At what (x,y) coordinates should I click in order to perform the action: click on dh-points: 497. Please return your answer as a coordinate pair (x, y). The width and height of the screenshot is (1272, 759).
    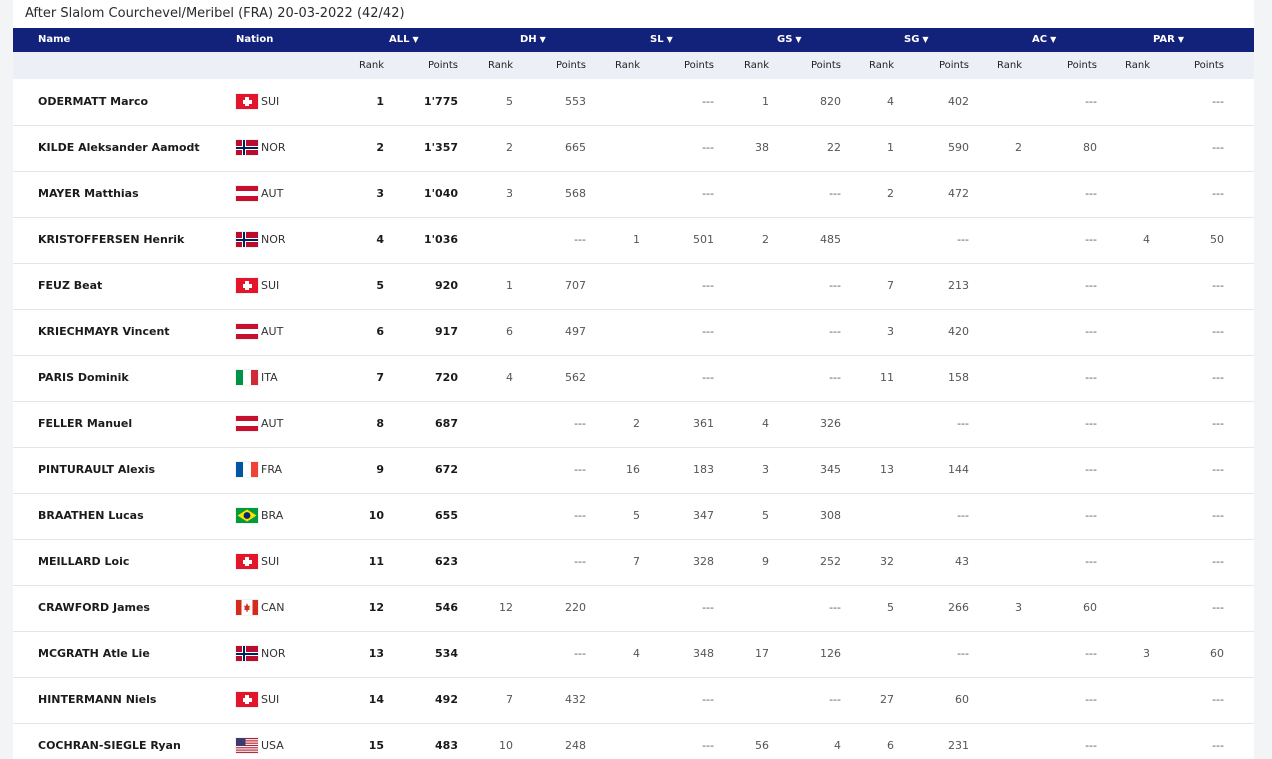
    Looking at the image, I should click on (575, 331).